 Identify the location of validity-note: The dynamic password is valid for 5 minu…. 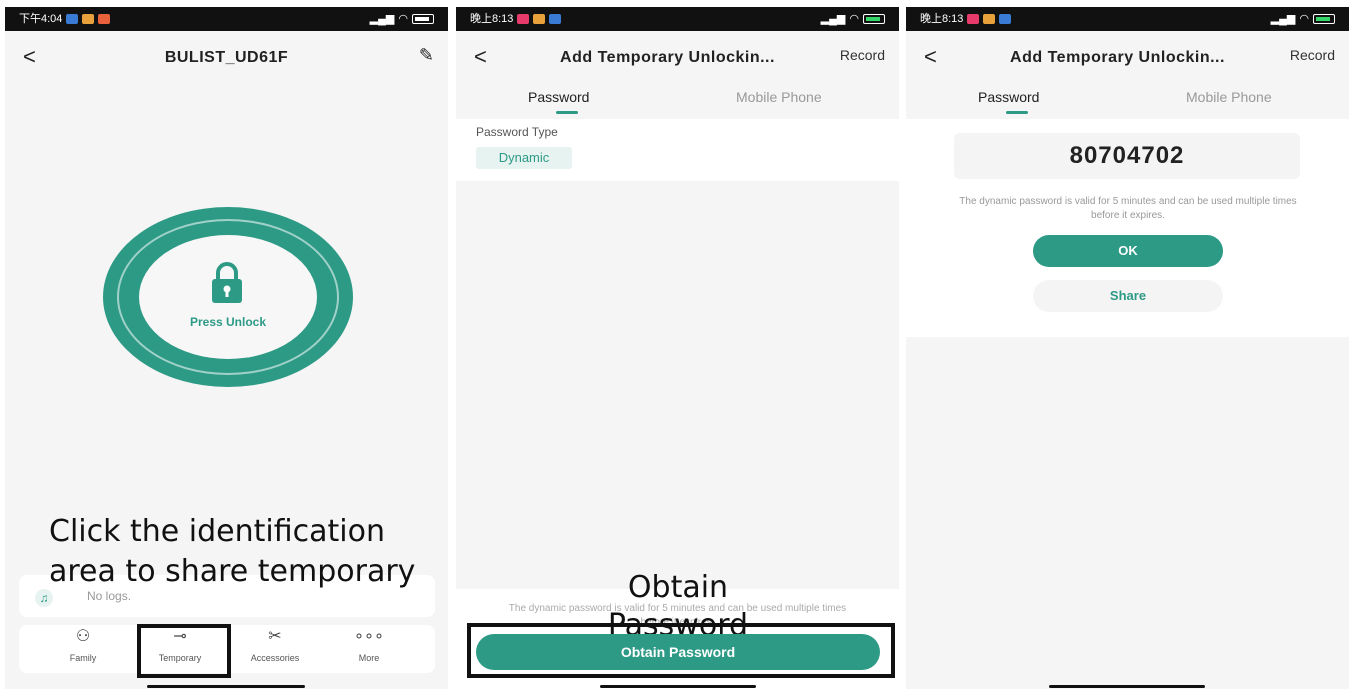
(1128, 208).